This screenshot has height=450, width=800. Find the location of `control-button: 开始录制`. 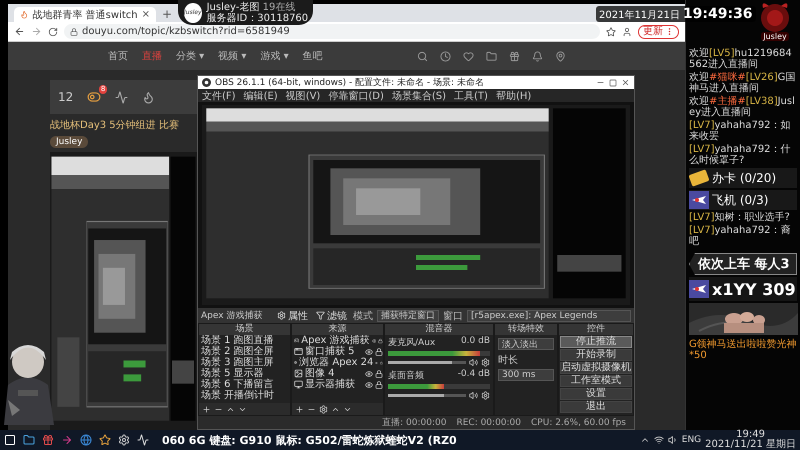

control-button: 开始录制 is located at coordinates (596, 355).